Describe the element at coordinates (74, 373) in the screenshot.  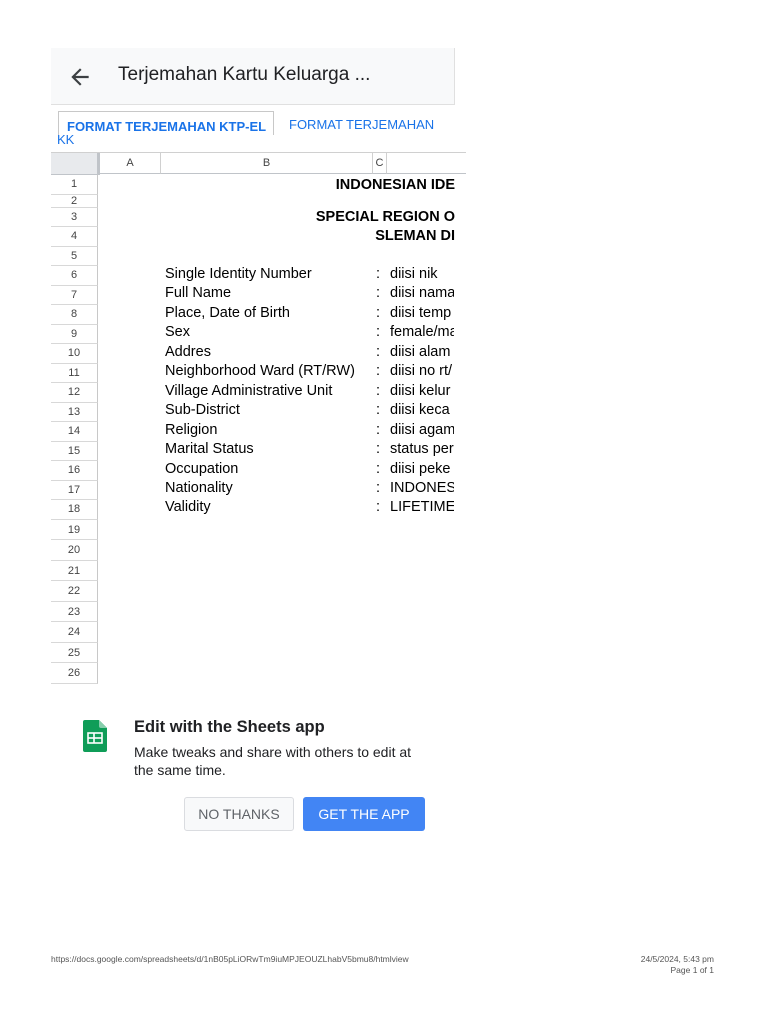
I see `row-header: 11` at that location.